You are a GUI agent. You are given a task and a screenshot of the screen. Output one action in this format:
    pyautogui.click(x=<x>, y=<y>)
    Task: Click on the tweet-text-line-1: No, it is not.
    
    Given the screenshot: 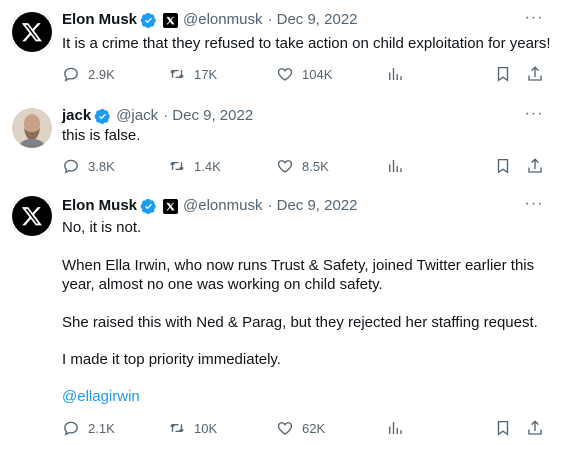 What is the action you would take?
    pyautogui.click(x=102, y=227)
    